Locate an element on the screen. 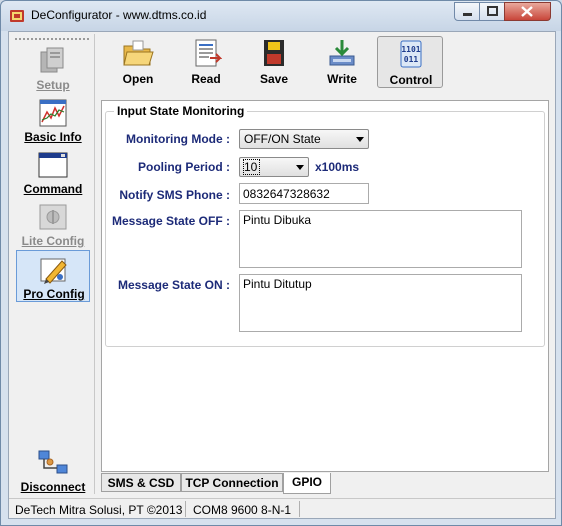 The width and height of the screenshot is (562, 526). sidebar-item-command: Command is located at coordinates (53, 172).